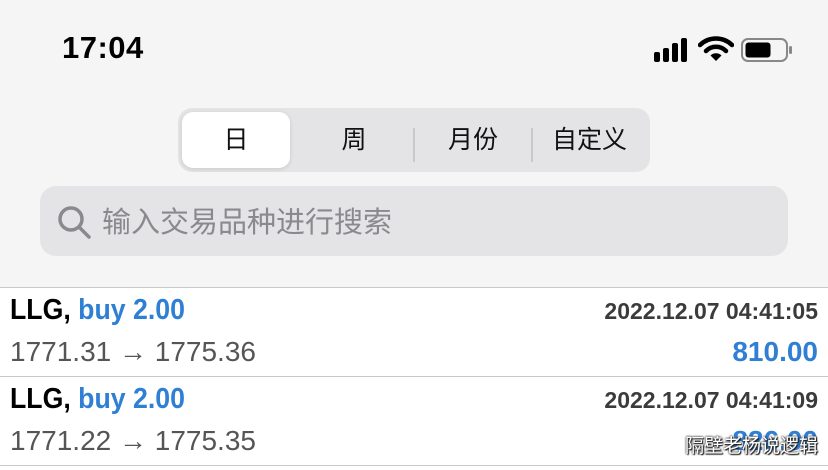 The width and height of the screenshot is (828, 470). Describe the element at coordinates (103, 47) in the screenshot. I see `status-time: 17:04` at that location.